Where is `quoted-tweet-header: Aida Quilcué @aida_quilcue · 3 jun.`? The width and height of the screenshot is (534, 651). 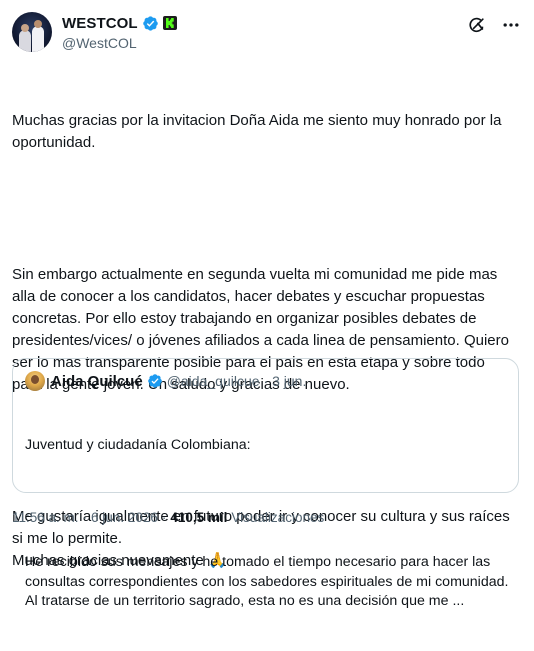
quoted-tweet-header: Aida Quilcué @aida_quilcue · 3 jun. is located at coordinates (165, 381).